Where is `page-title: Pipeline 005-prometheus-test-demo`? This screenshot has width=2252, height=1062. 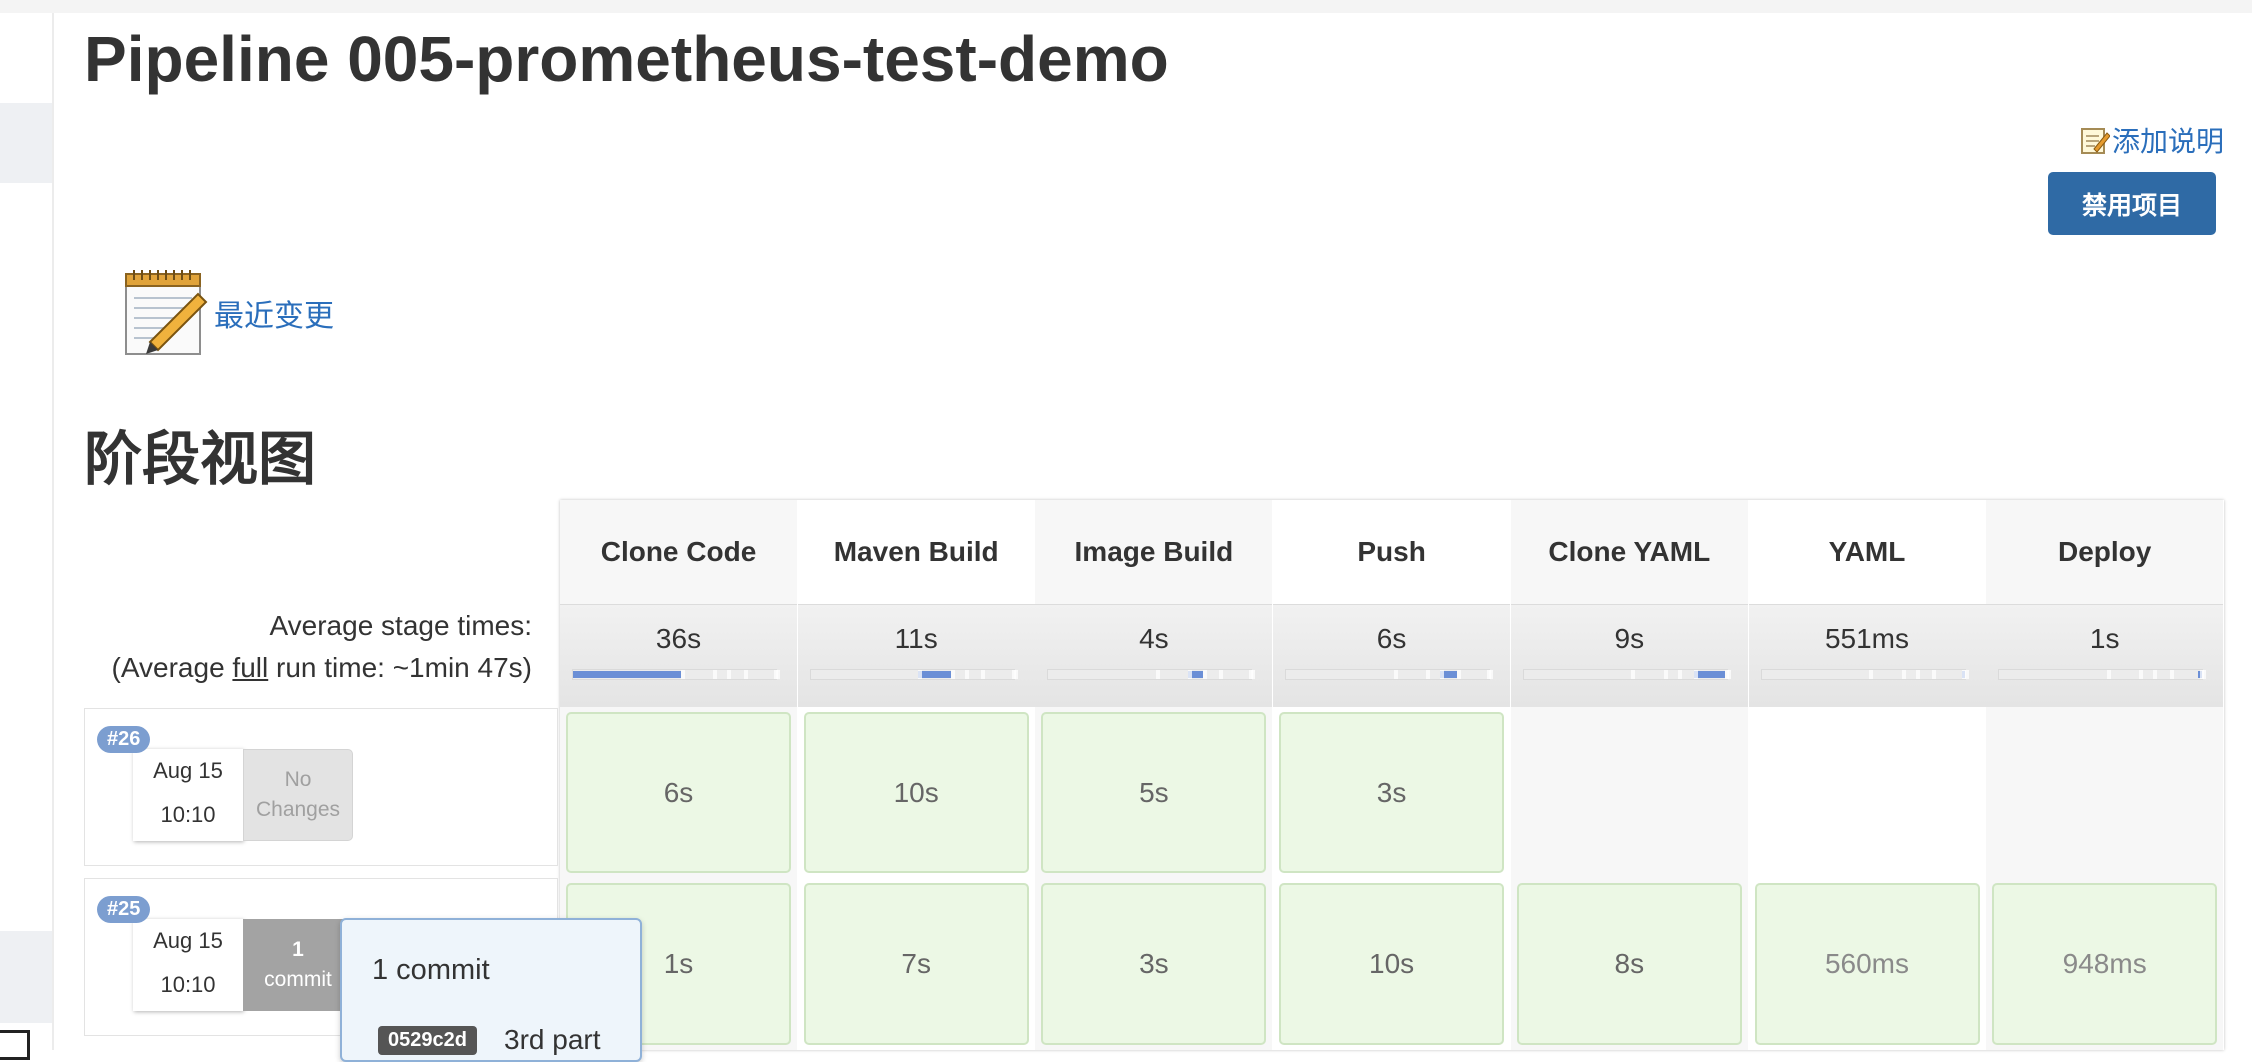
page-title: Pipeline 005-prometheus-test-demo is located at coordinates (626, 59).